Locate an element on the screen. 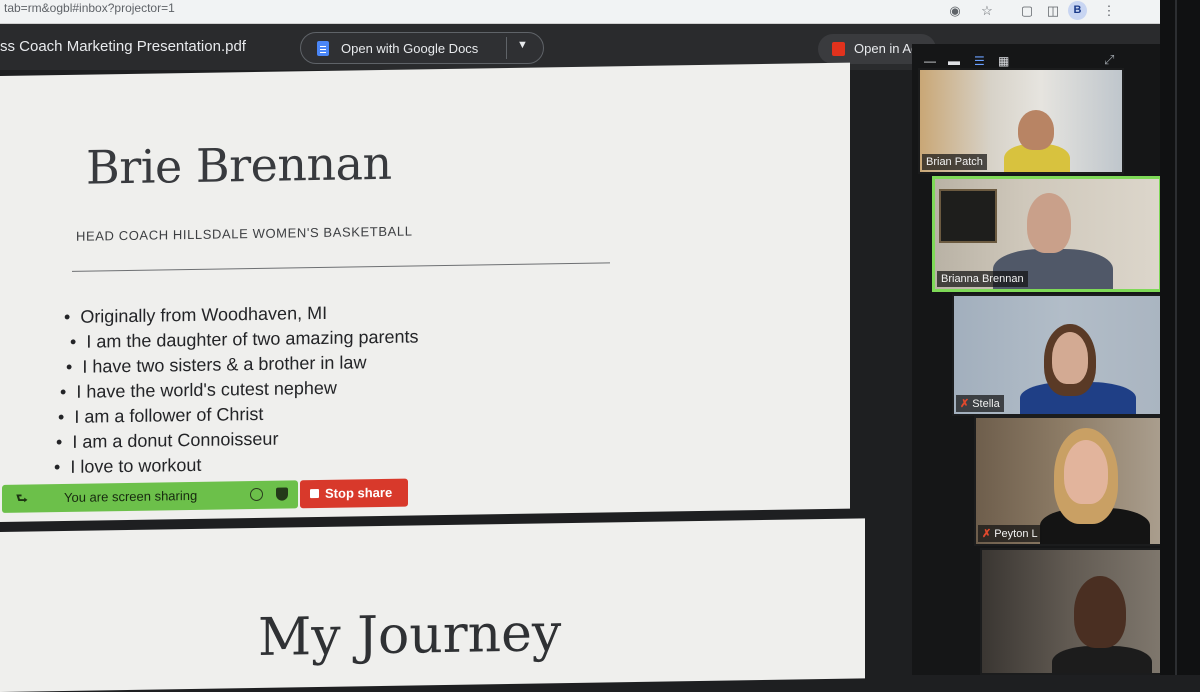 The image size is (1200, 692). open-with-google-docs-label: Open with Google Docs is located at coordinates (410, 48).